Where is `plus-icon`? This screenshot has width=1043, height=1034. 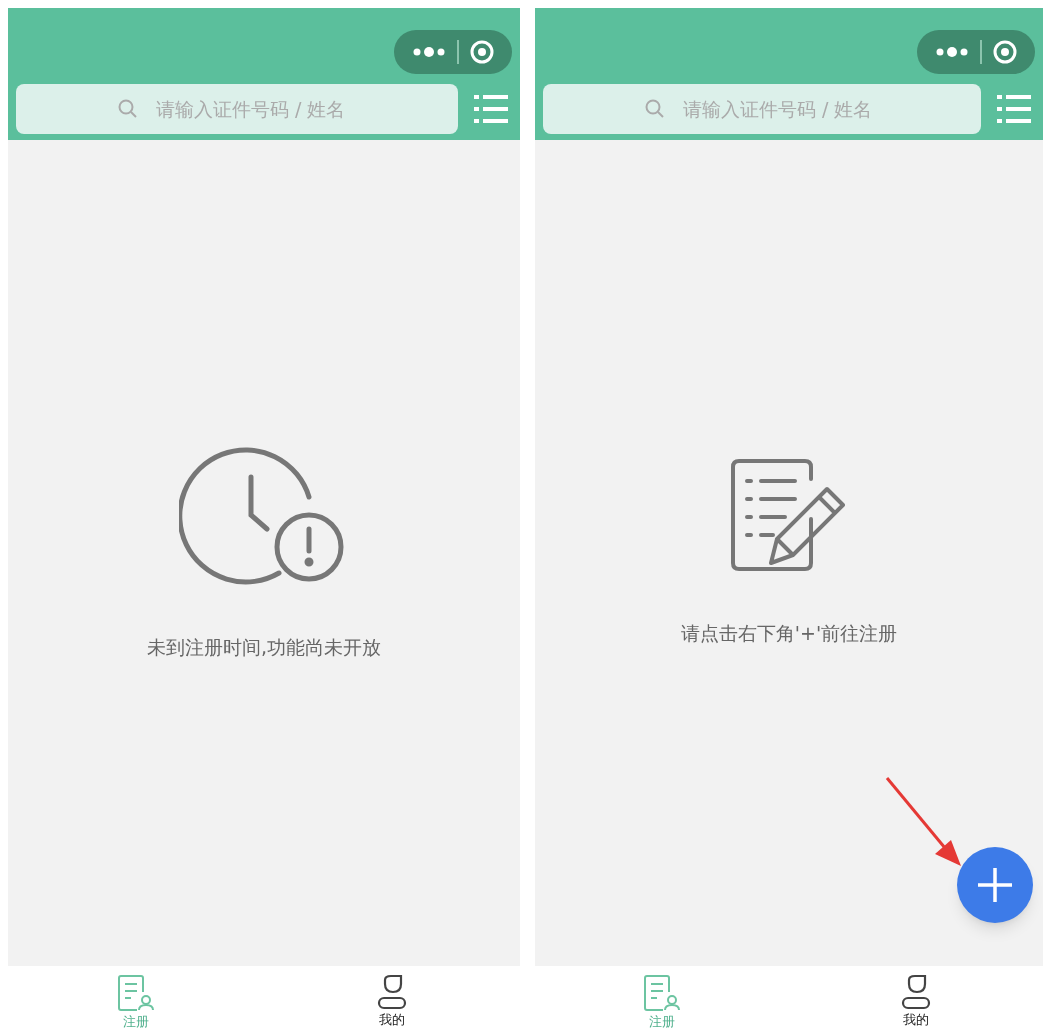 plus-icon is located at coordinates (995, 885).